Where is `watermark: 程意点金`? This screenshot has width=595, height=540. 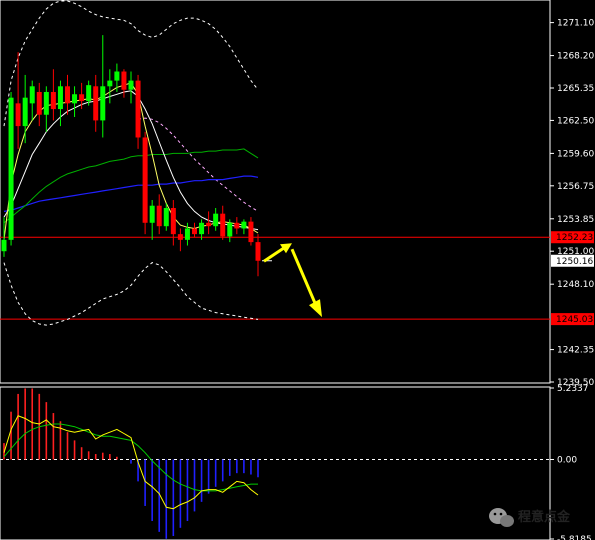
watermark: 程意点金 is located at coordinates (530, 517).